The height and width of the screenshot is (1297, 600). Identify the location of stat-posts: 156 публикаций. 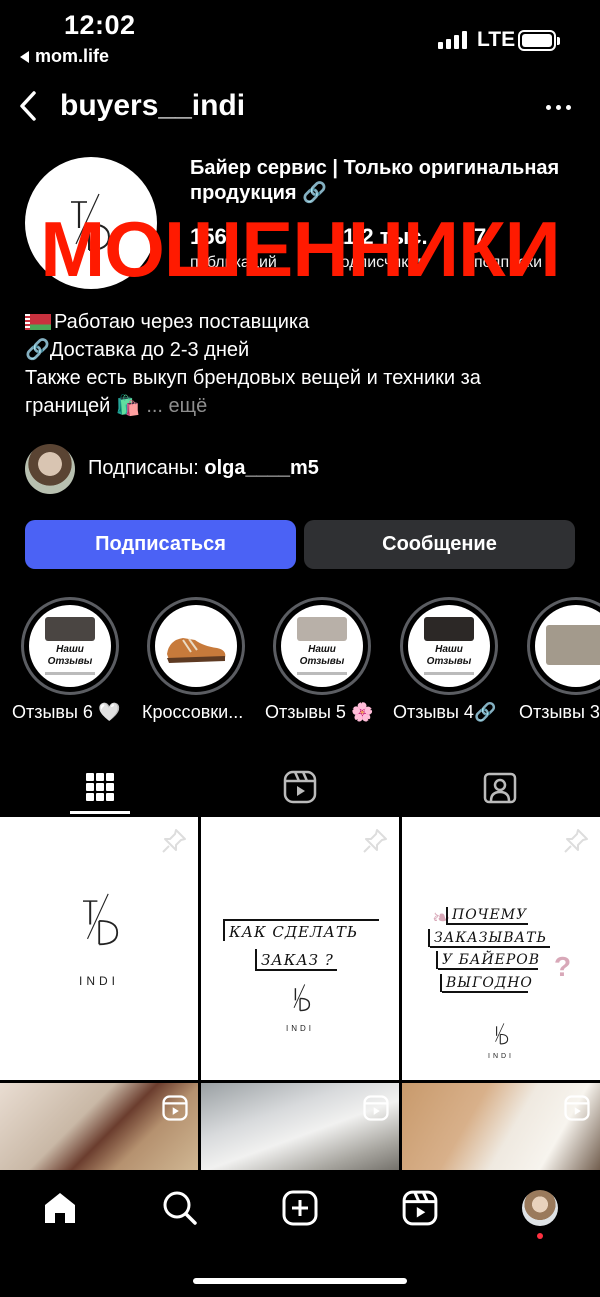
(233, 248).